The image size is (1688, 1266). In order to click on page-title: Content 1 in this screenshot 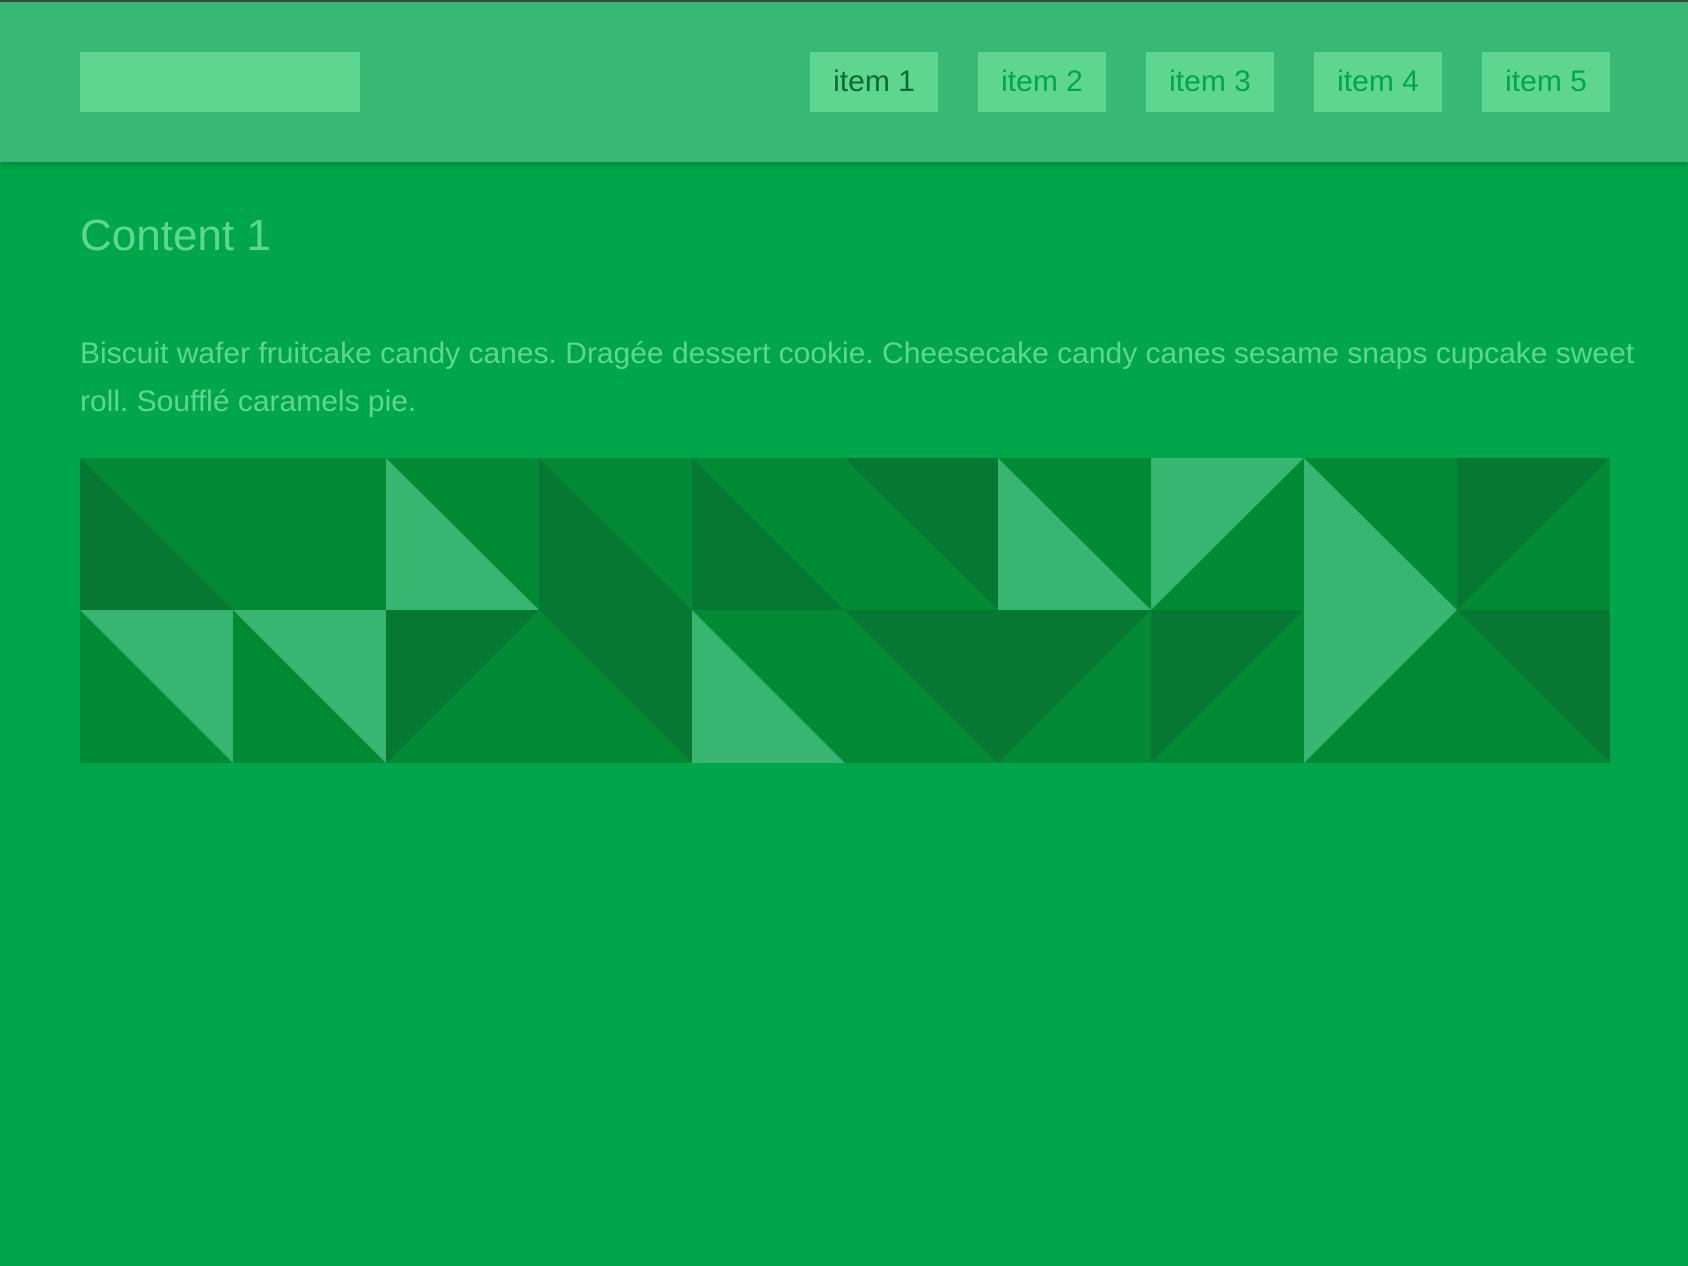, I will do `click(175, 235)`.